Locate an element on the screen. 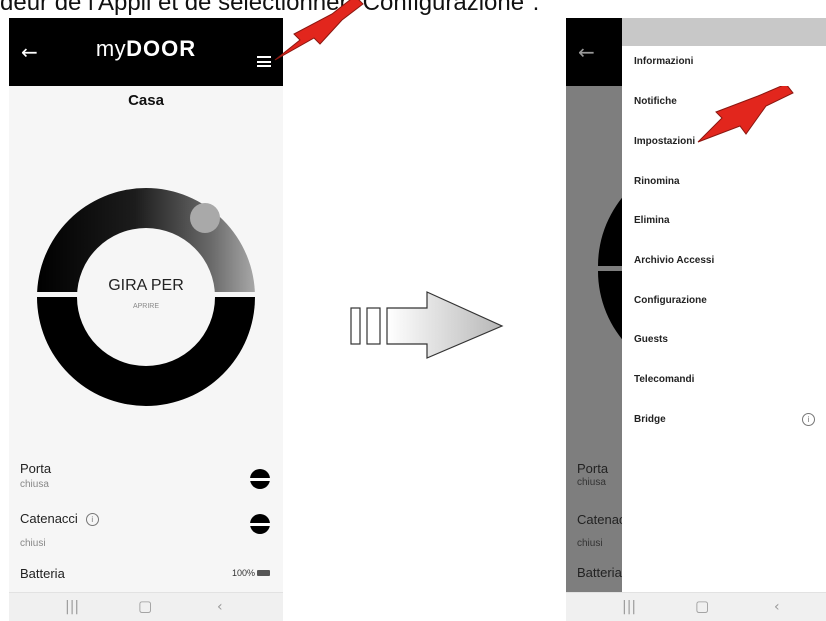 Image resolution: width=826 pixels, height=621 pixels. dial-lower-ring is located at coordinates (146, 351).